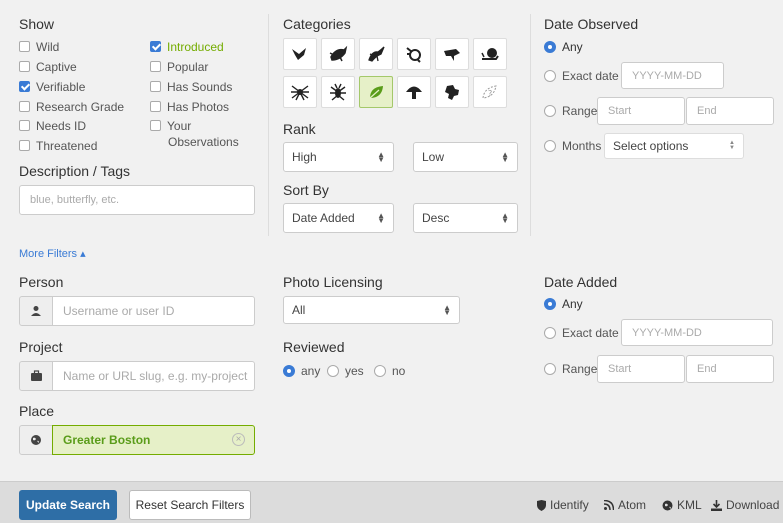  I want to click on kml-link: KML, so click(682, 505).